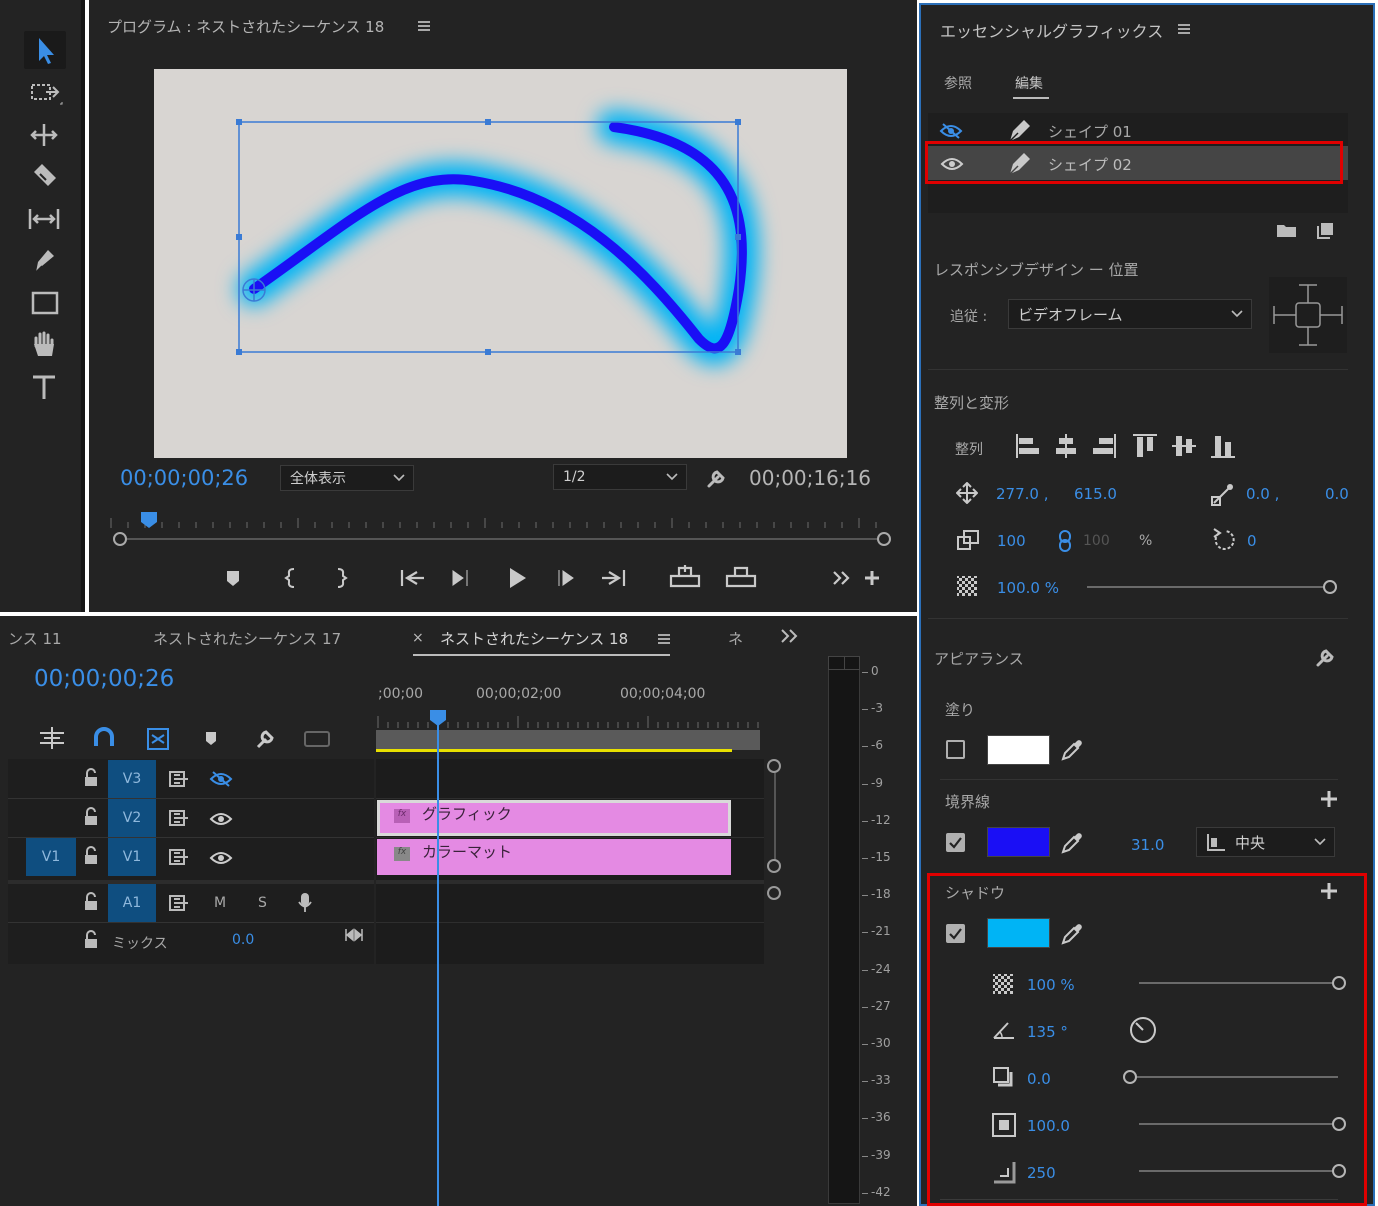 The image size is (1378, 1206). I want to click on mix-value: 0.0, so click(243, 940).